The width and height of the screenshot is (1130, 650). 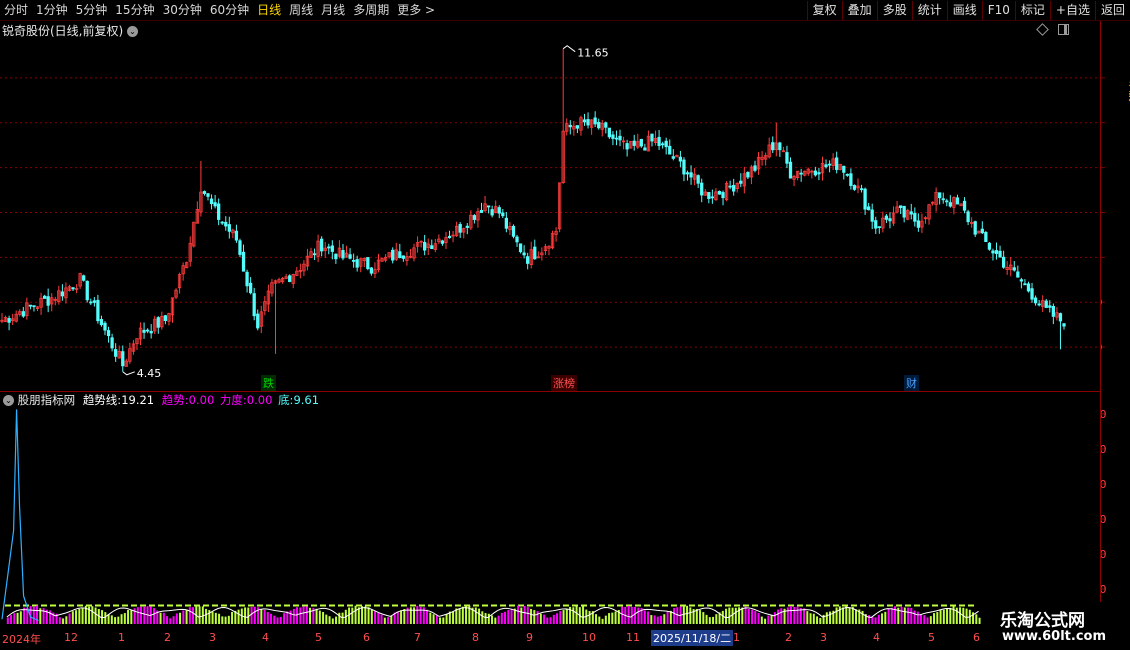 I want to click on period-tab-5: 60分钟, so click(x=229, y=10).